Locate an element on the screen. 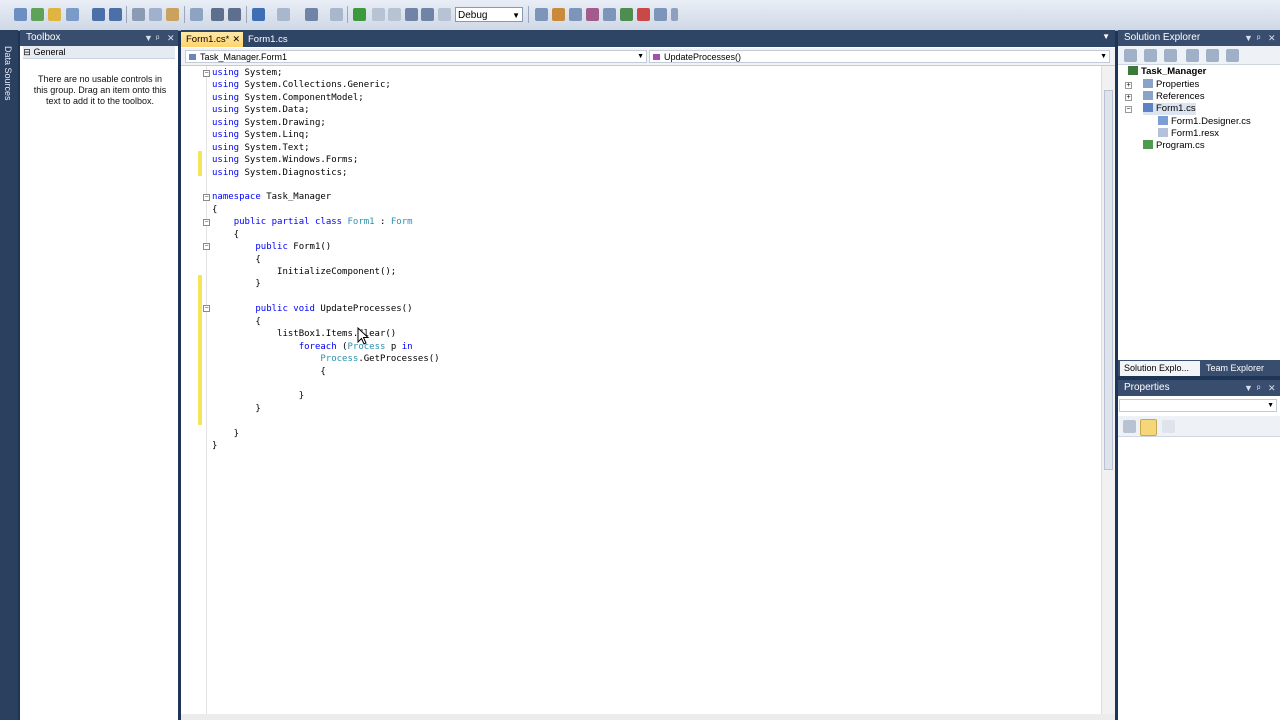  close-tab-icon: ✕ is located at coordinates (236, 39).